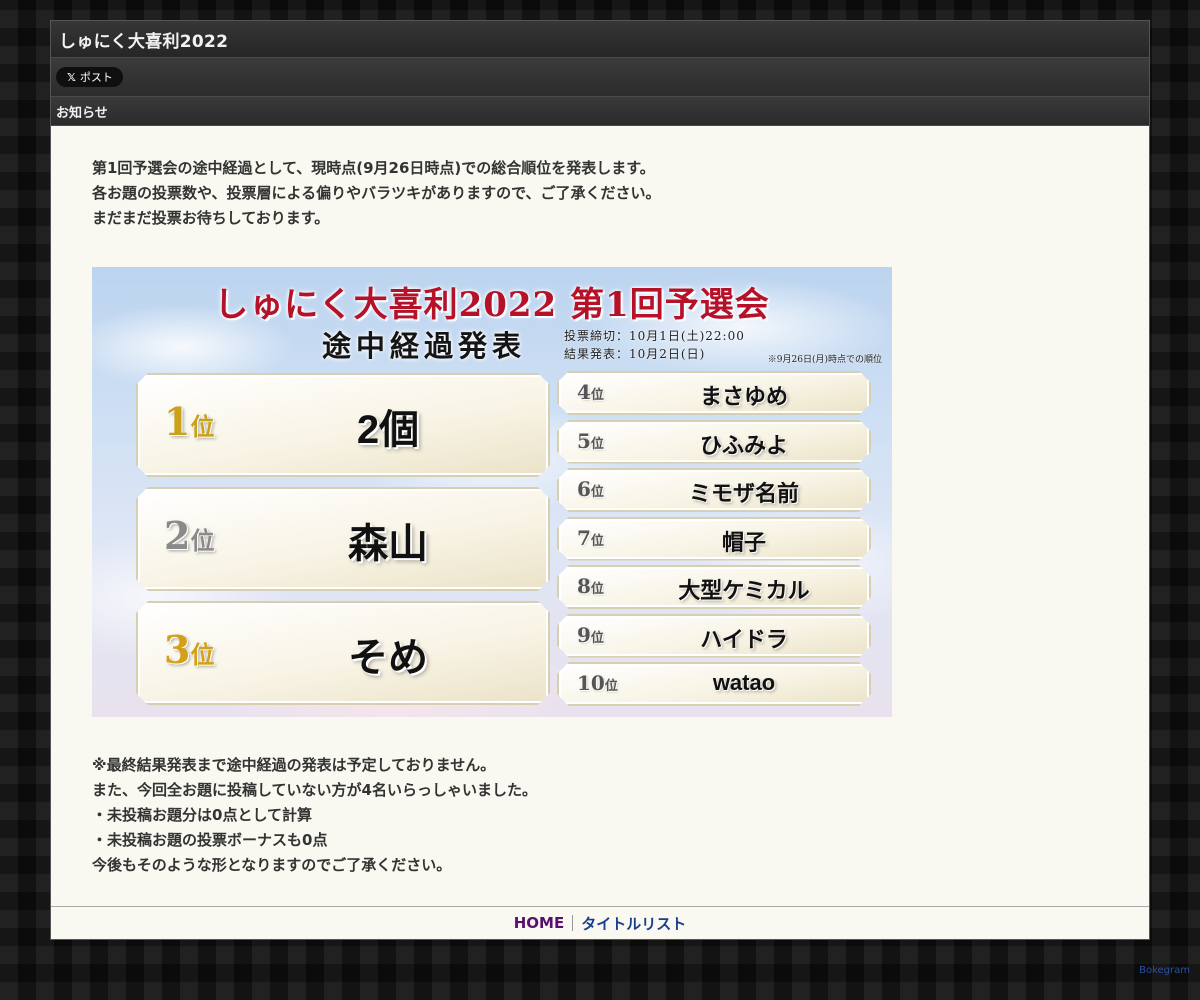 Image resolution: width=1200 pixels, height=1000 pixels. I want to click on rank-number: 3位, so click(189, 649).